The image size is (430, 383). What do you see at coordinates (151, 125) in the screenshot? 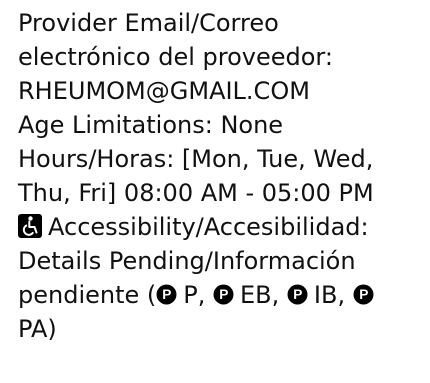
I see `age-limitations: Age Limitations: None` at bounding box center [151, 125].